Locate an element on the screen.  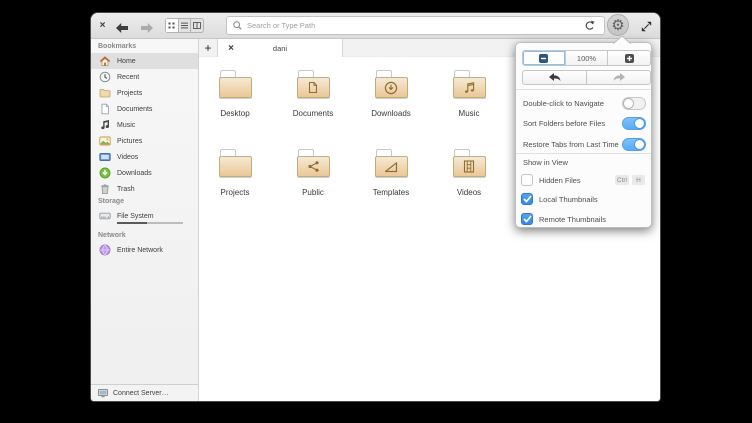
resize-icon is located at coordinates (646, 26).